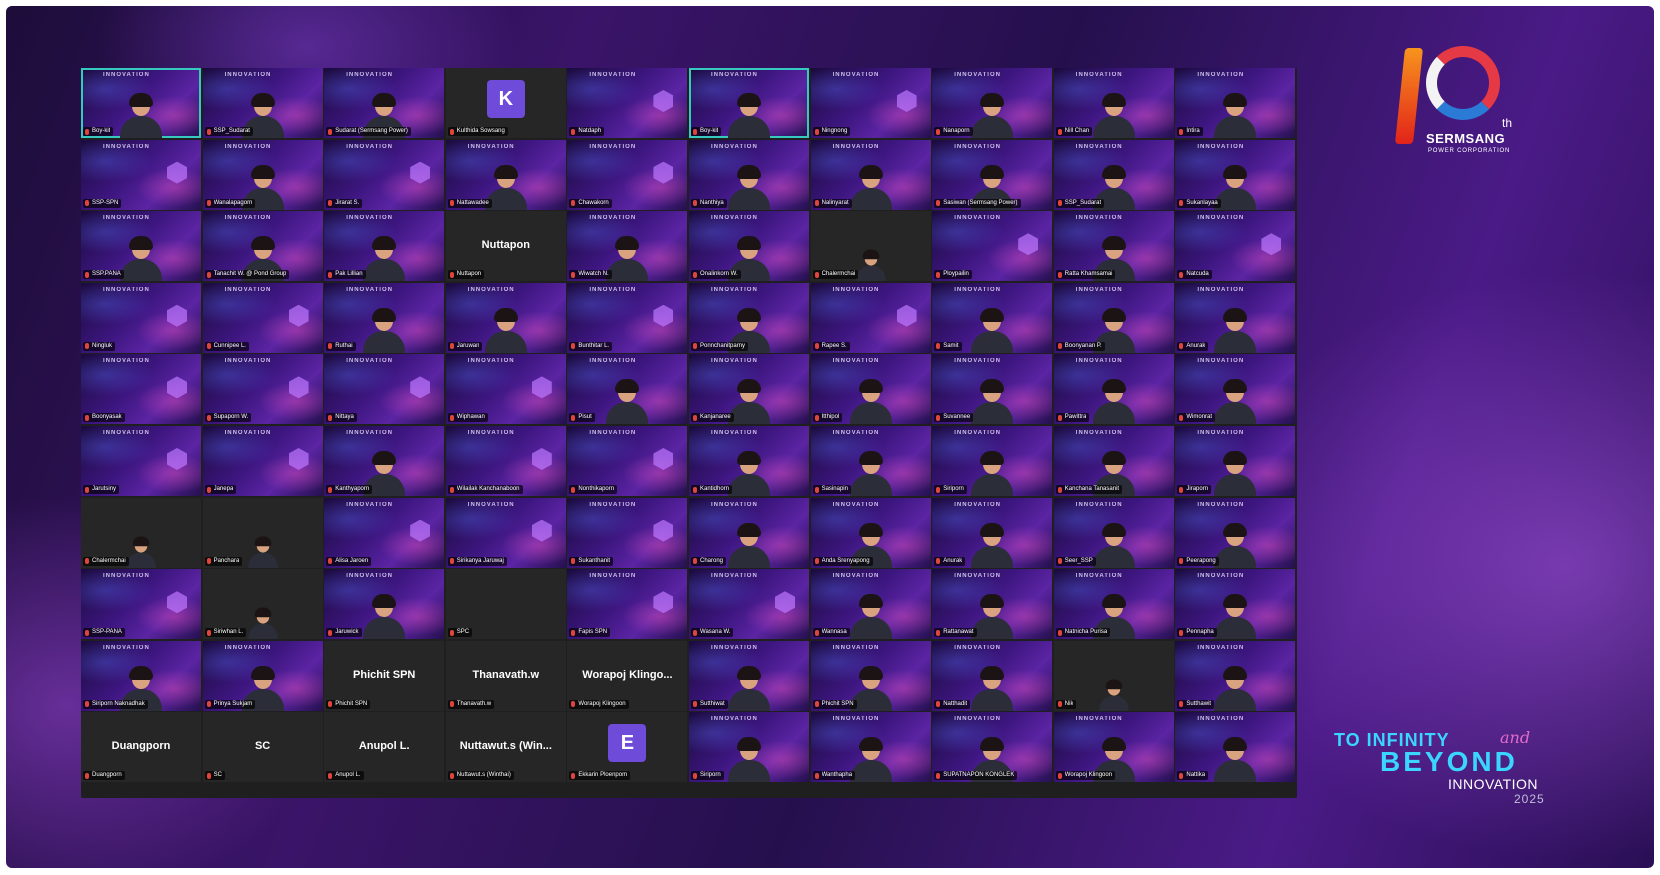  What do you see at coordinates (749, 461) in the screenshot?
I see `participant-tile: INNOVATION Kantidhorn` at bounding box center [749, 461].